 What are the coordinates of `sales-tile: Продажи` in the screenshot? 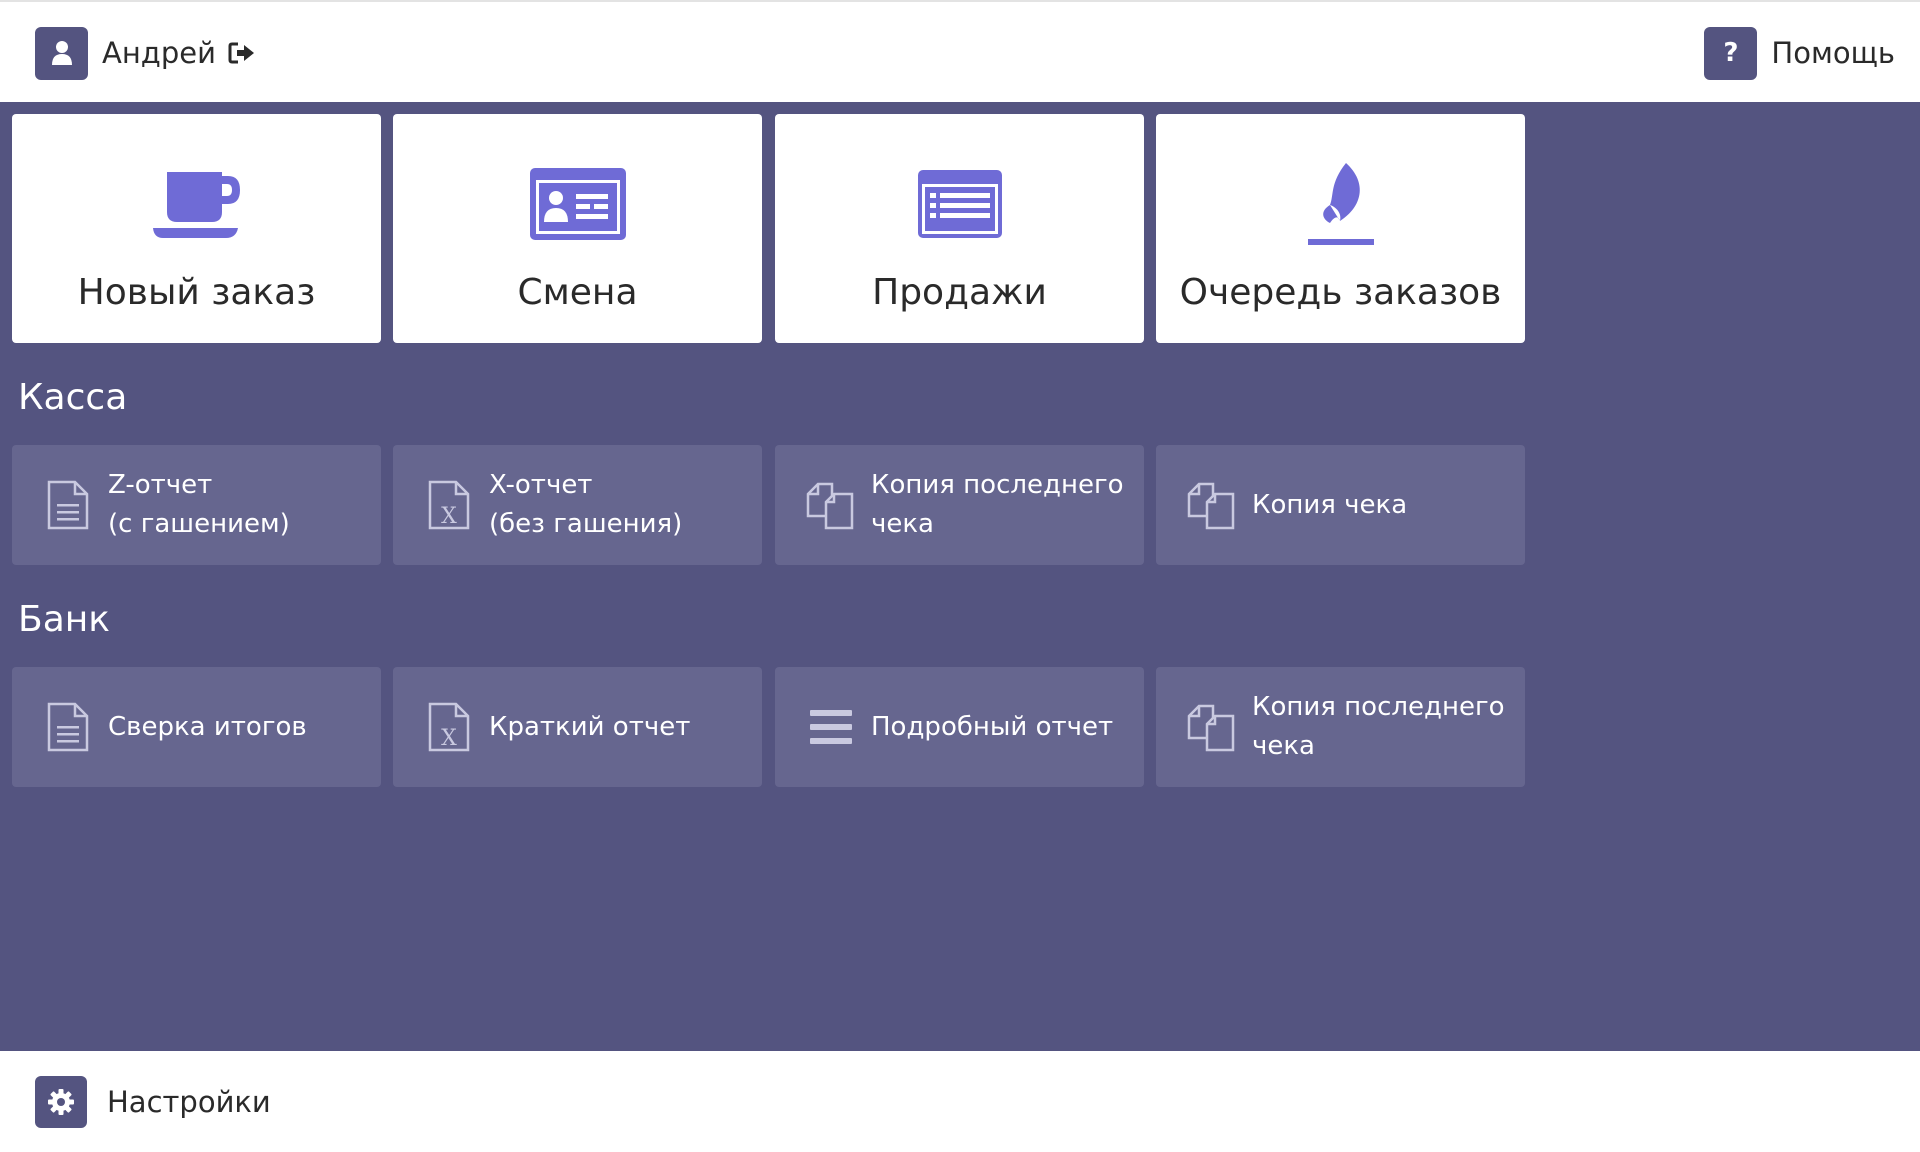 It's located at (959, 228).